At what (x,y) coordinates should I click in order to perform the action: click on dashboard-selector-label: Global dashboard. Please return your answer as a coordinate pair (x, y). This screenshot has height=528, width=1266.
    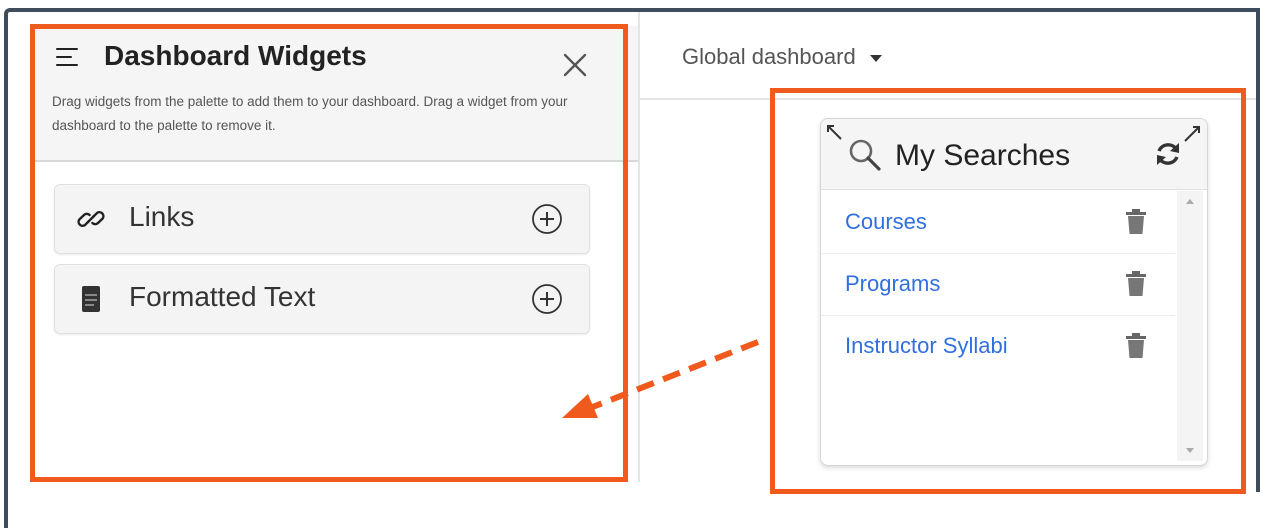
    Looking at the image, I should click on (769, 56).